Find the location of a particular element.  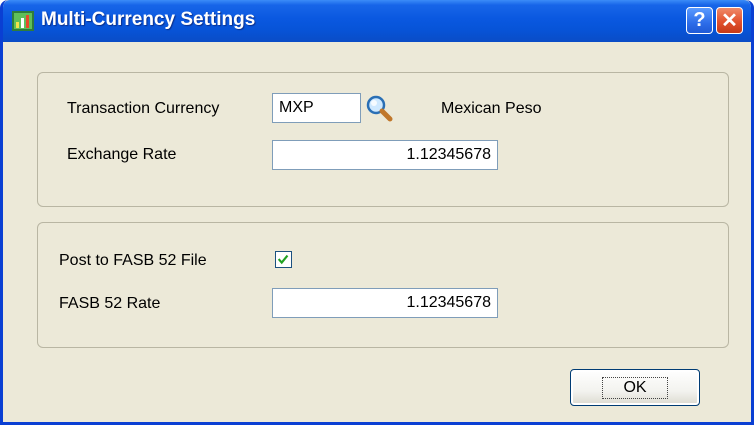

help-button: ? is located at coordinates (699, 20).